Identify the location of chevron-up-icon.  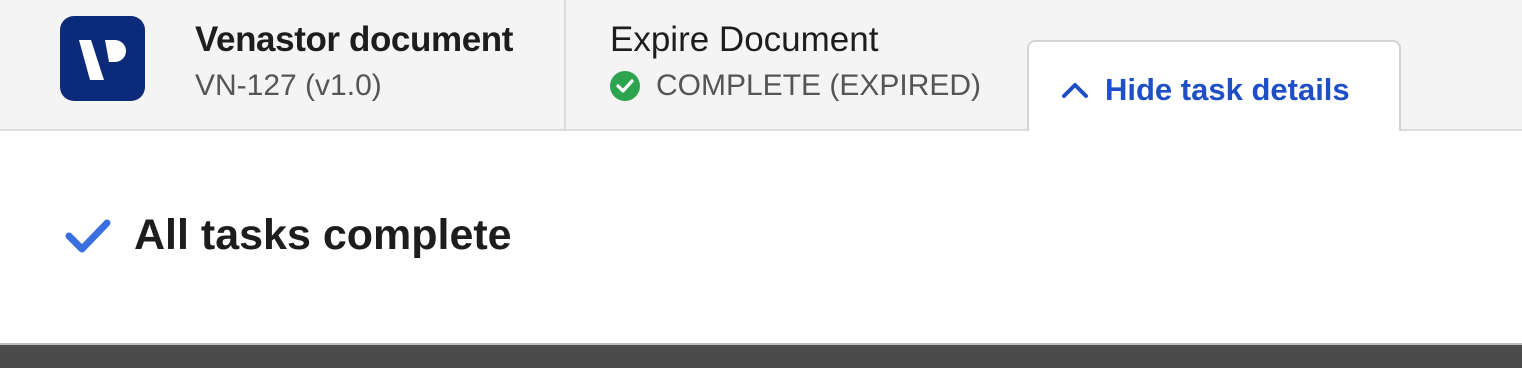
(1075, 90).